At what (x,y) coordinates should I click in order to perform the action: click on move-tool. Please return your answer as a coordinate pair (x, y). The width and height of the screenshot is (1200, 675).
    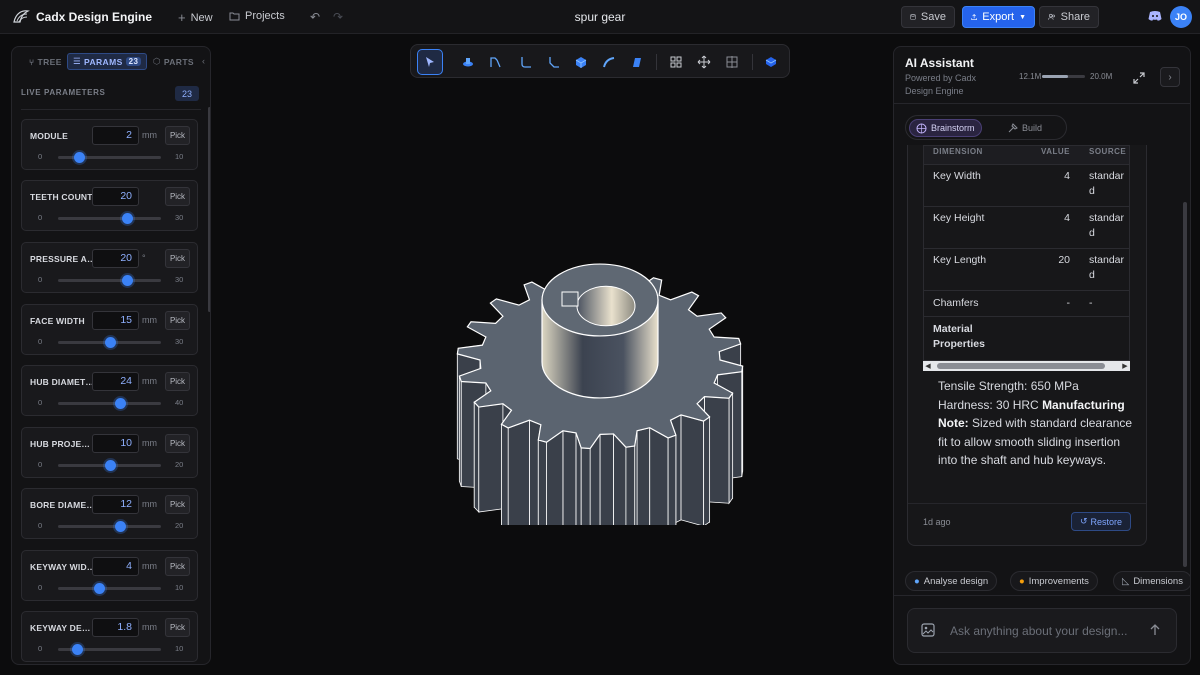
    Looking at the image, I should click on (704, 62).